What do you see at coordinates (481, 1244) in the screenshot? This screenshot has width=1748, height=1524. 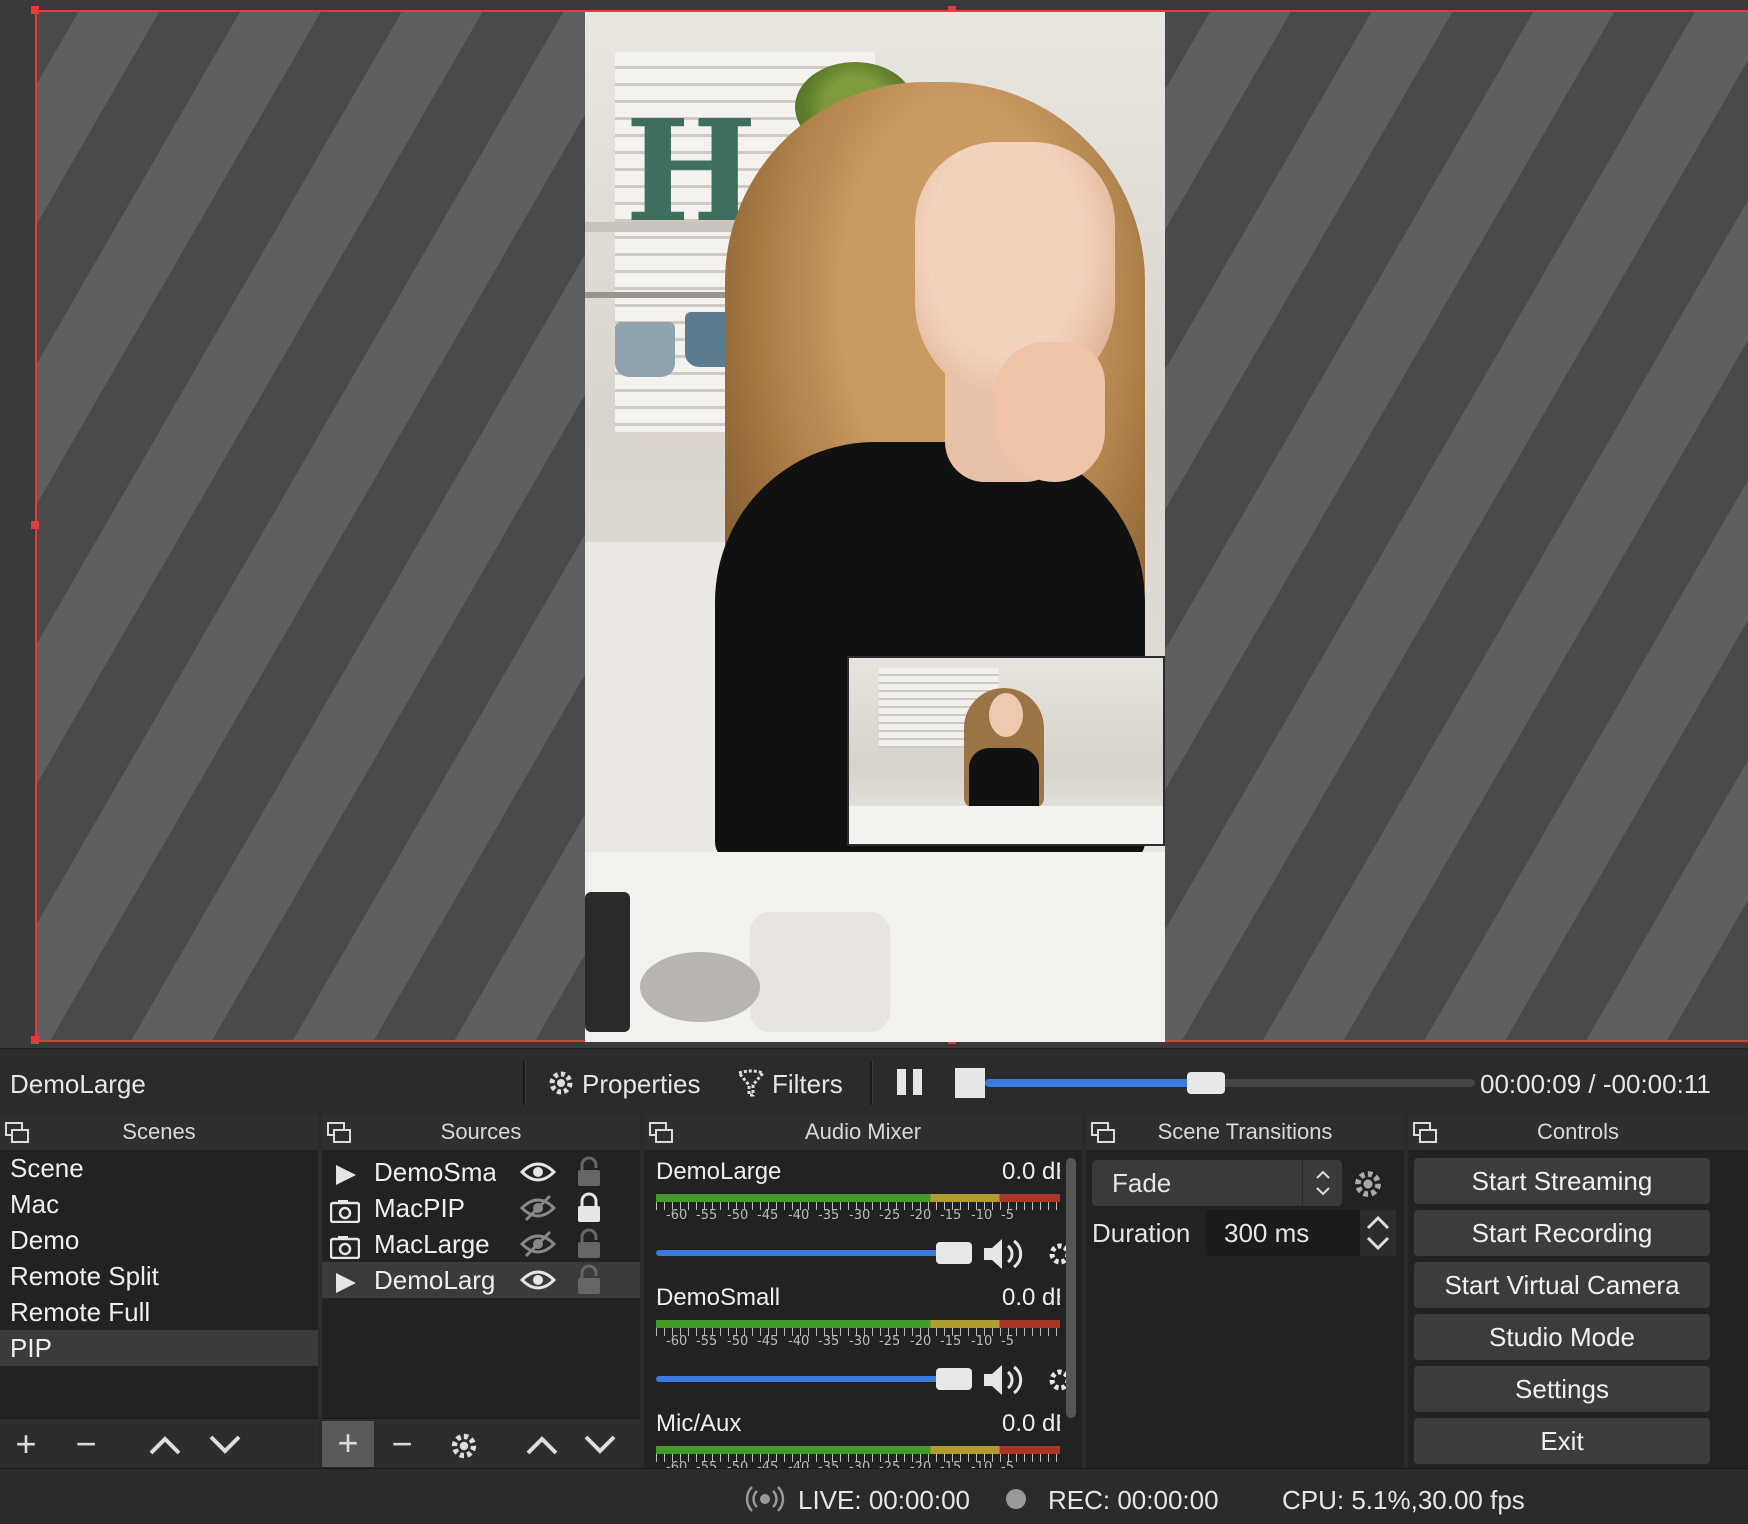 I see `source-item: MacLarge` at bounding box center [481, 1244].